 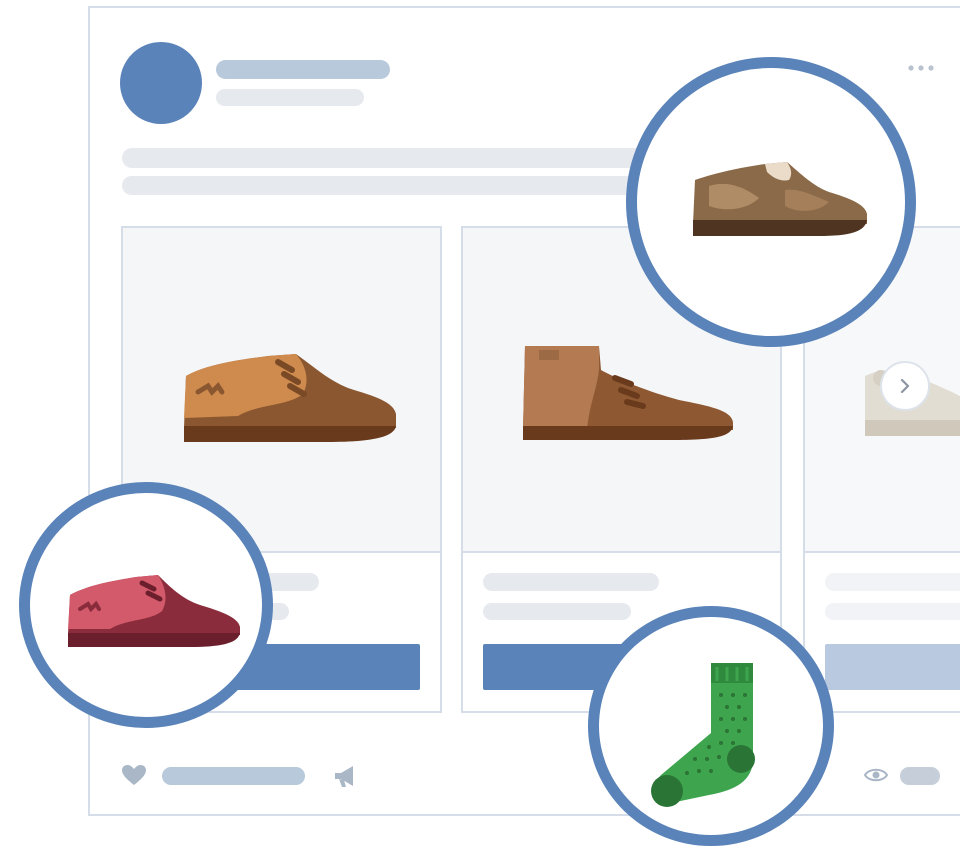 I want to click on likes-count-placeholder, so click(x=233, y=776).